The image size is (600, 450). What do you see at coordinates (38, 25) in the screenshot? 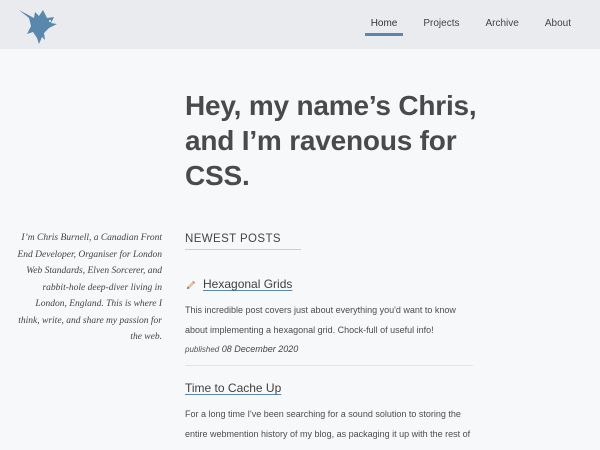
I see `raven-logo-icon` at bounding box center [38, 25].